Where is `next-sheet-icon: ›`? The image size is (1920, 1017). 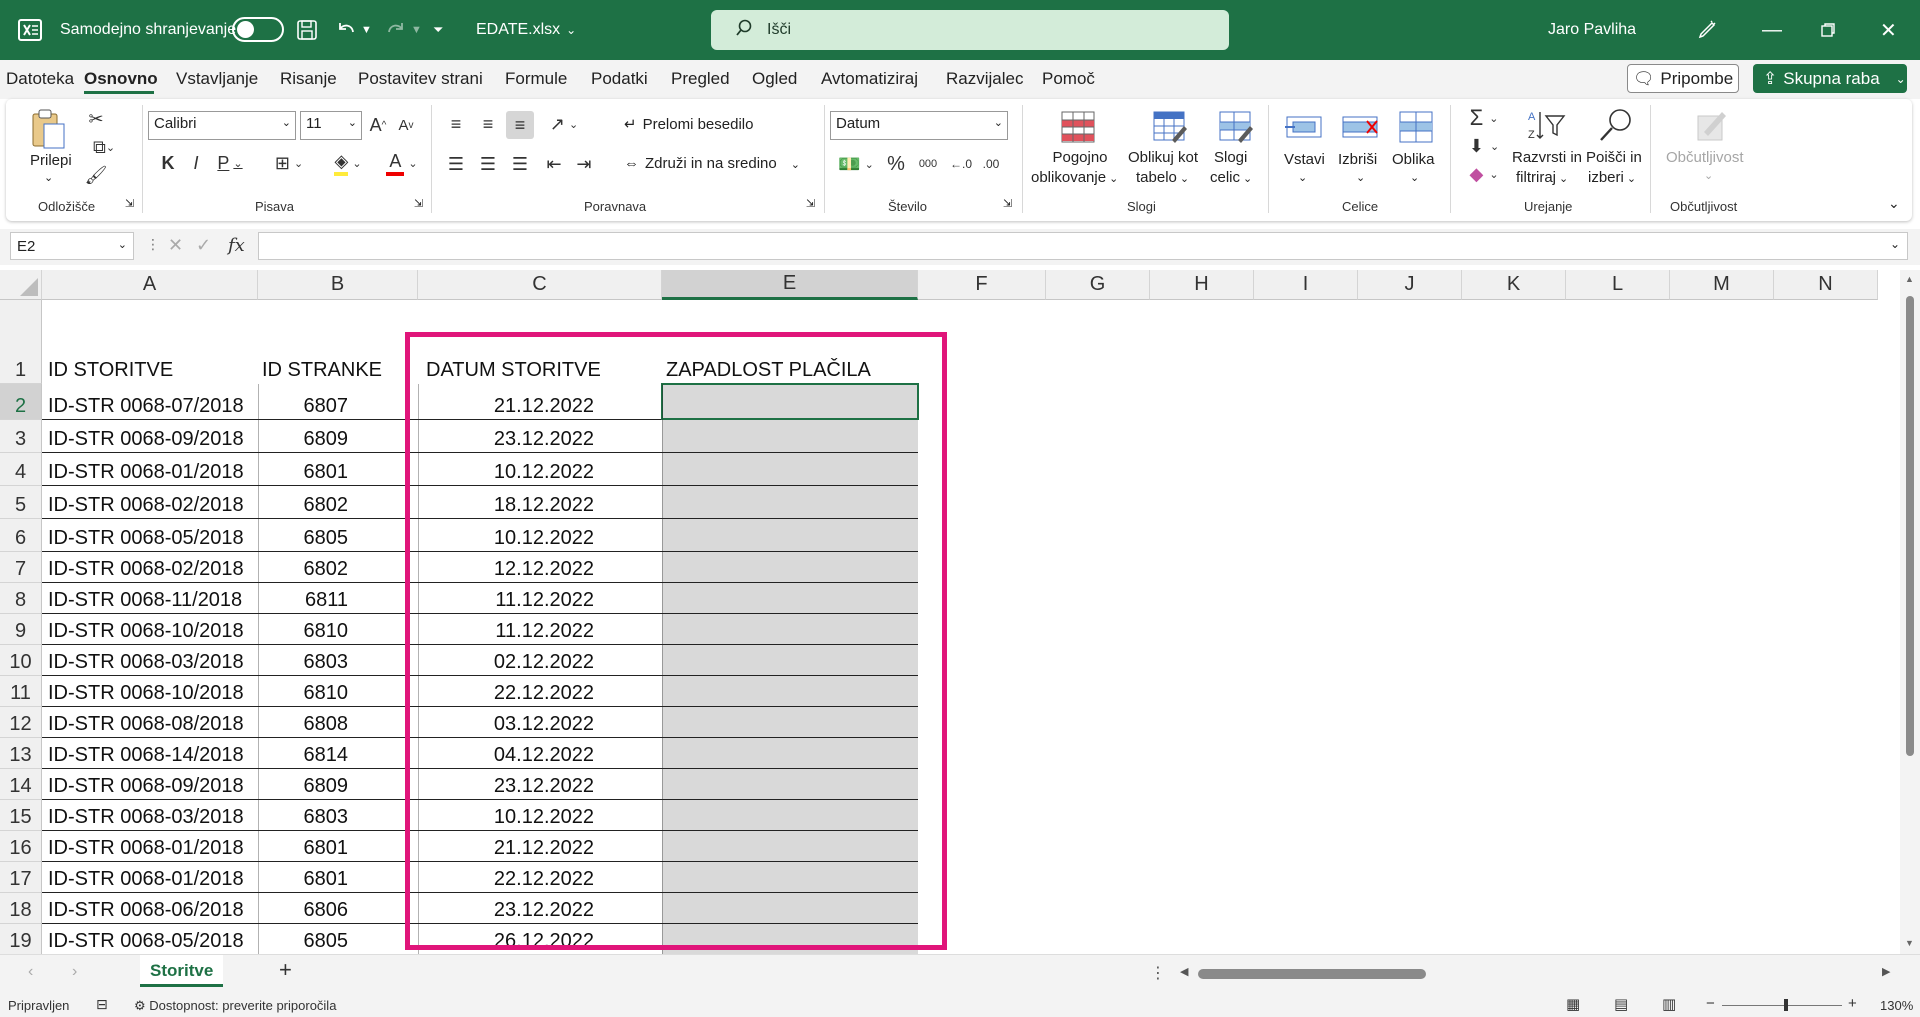 next-sheet-icon: › is located at coordinates (74, 972).